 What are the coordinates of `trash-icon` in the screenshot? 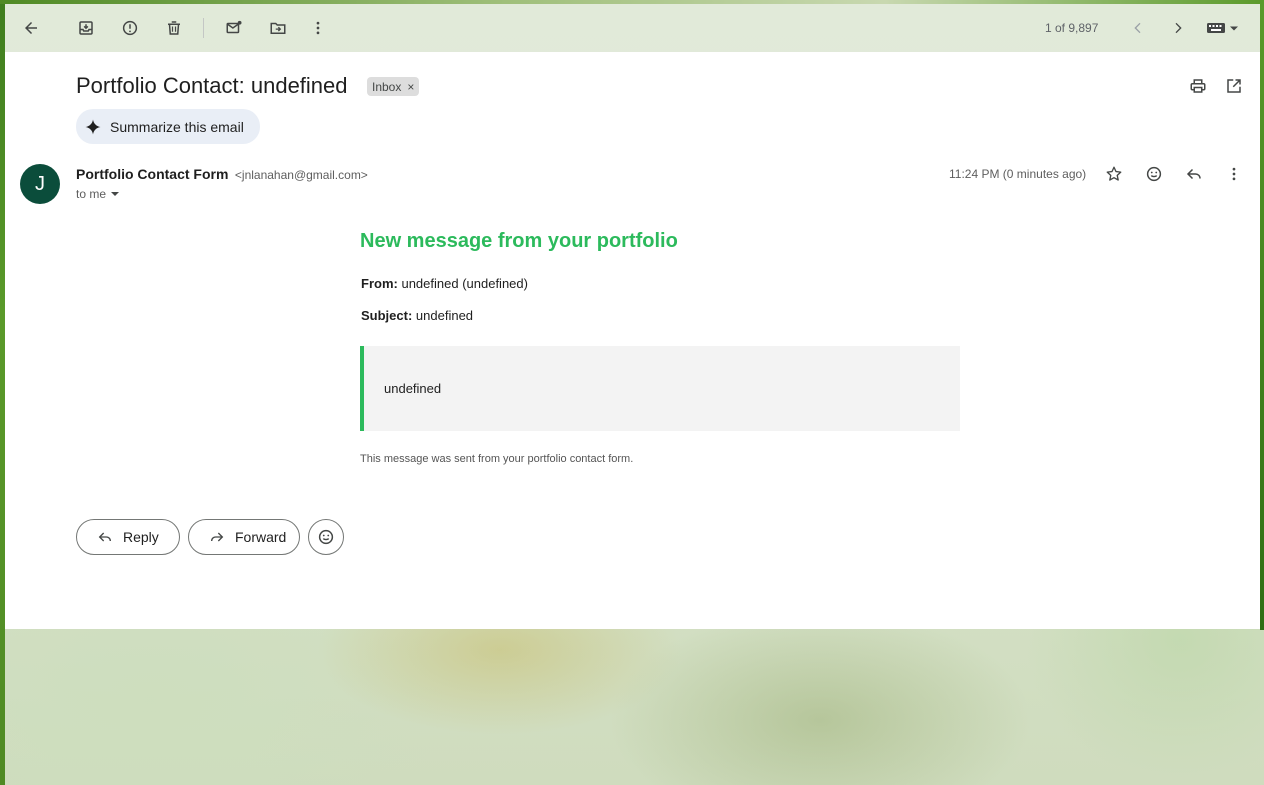 It's located at (174, 28).